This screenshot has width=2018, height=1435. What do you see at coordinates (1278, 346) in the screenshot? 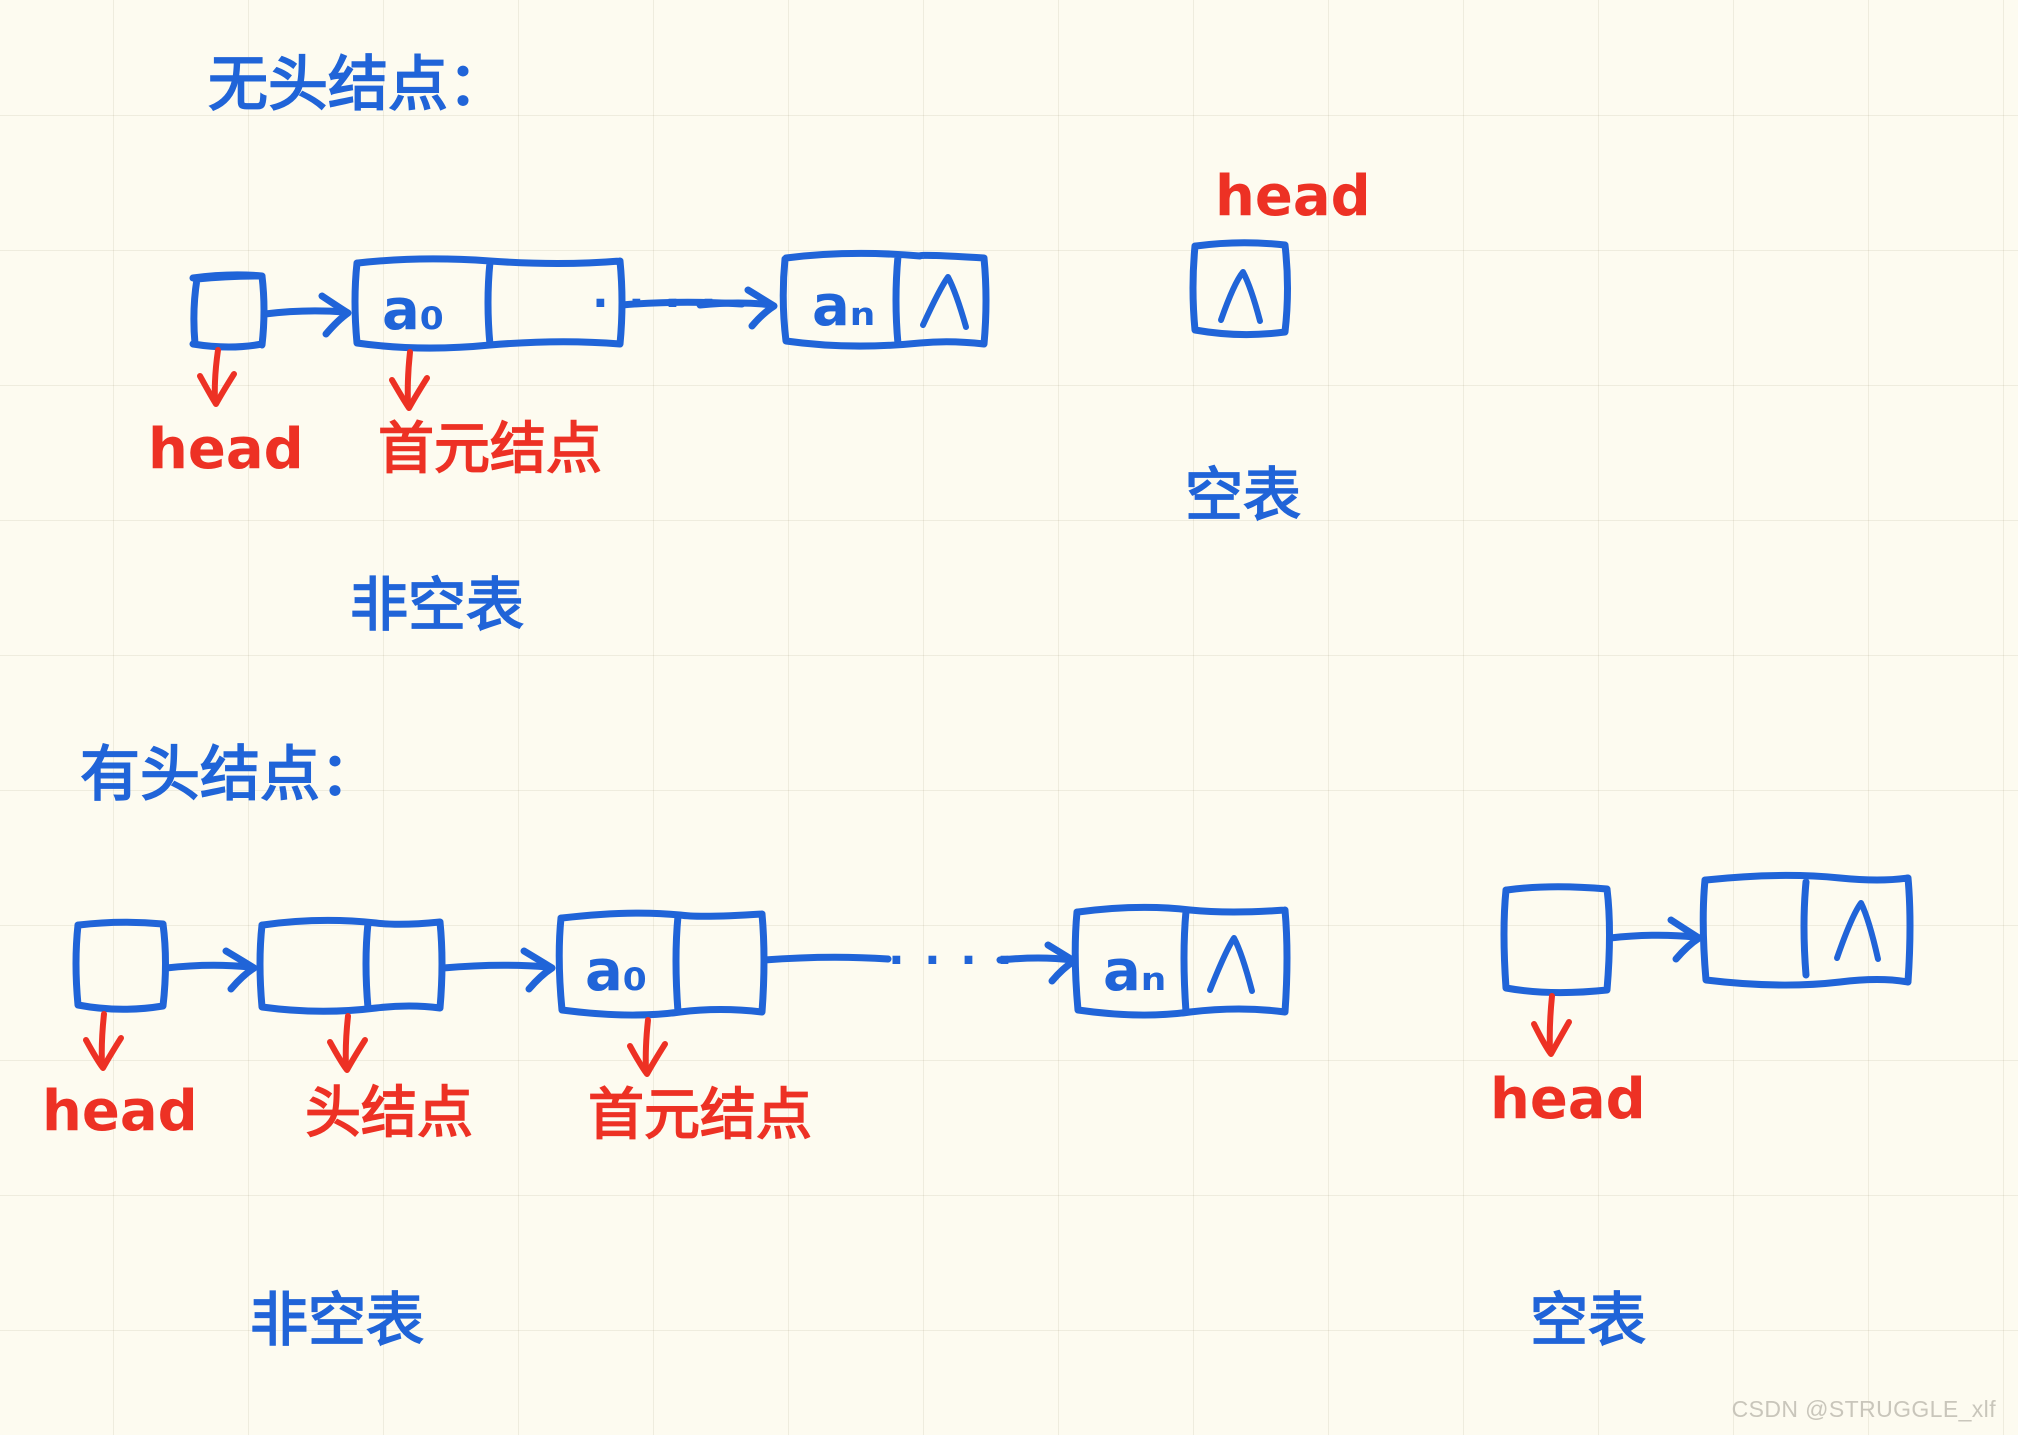
I see `empty-list-1: head 空表` at bounding box center [1278, 346].